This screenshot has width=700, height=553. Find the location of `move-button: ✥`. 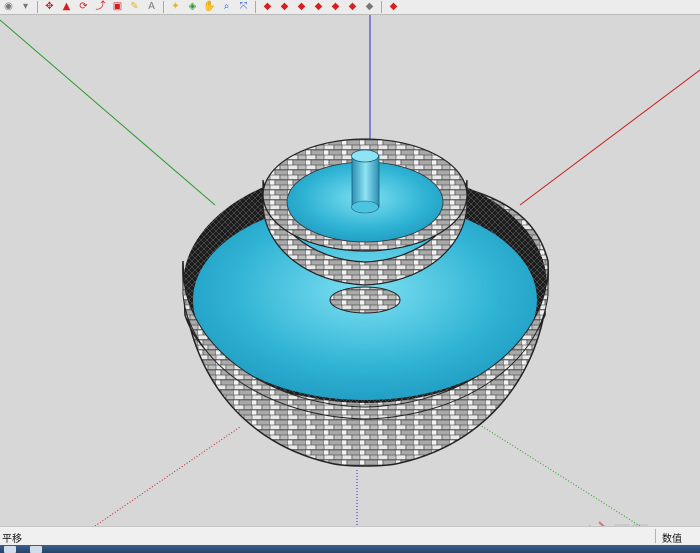

move-button: ✥ is located at coordinates (49, 7).